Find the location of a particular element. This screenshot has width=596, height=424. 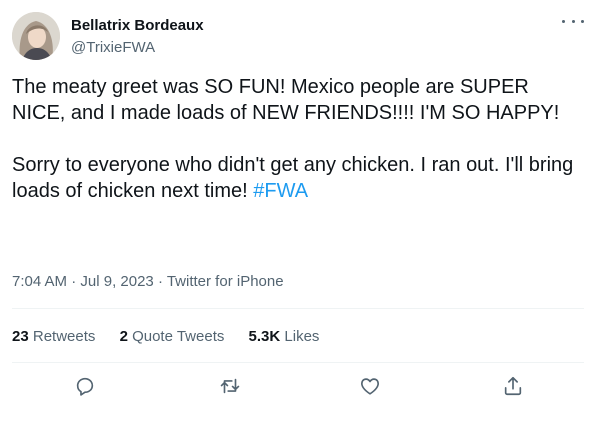

retweets-stat: 23 Retweets is located at coordinates (53, 336).